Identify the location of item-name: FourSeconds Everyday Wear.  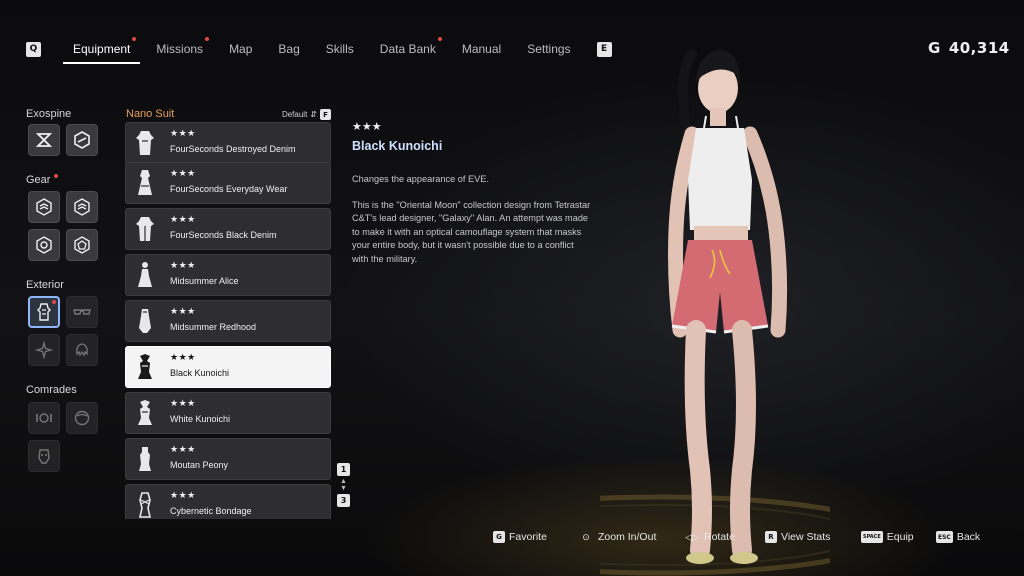
(229, 189).